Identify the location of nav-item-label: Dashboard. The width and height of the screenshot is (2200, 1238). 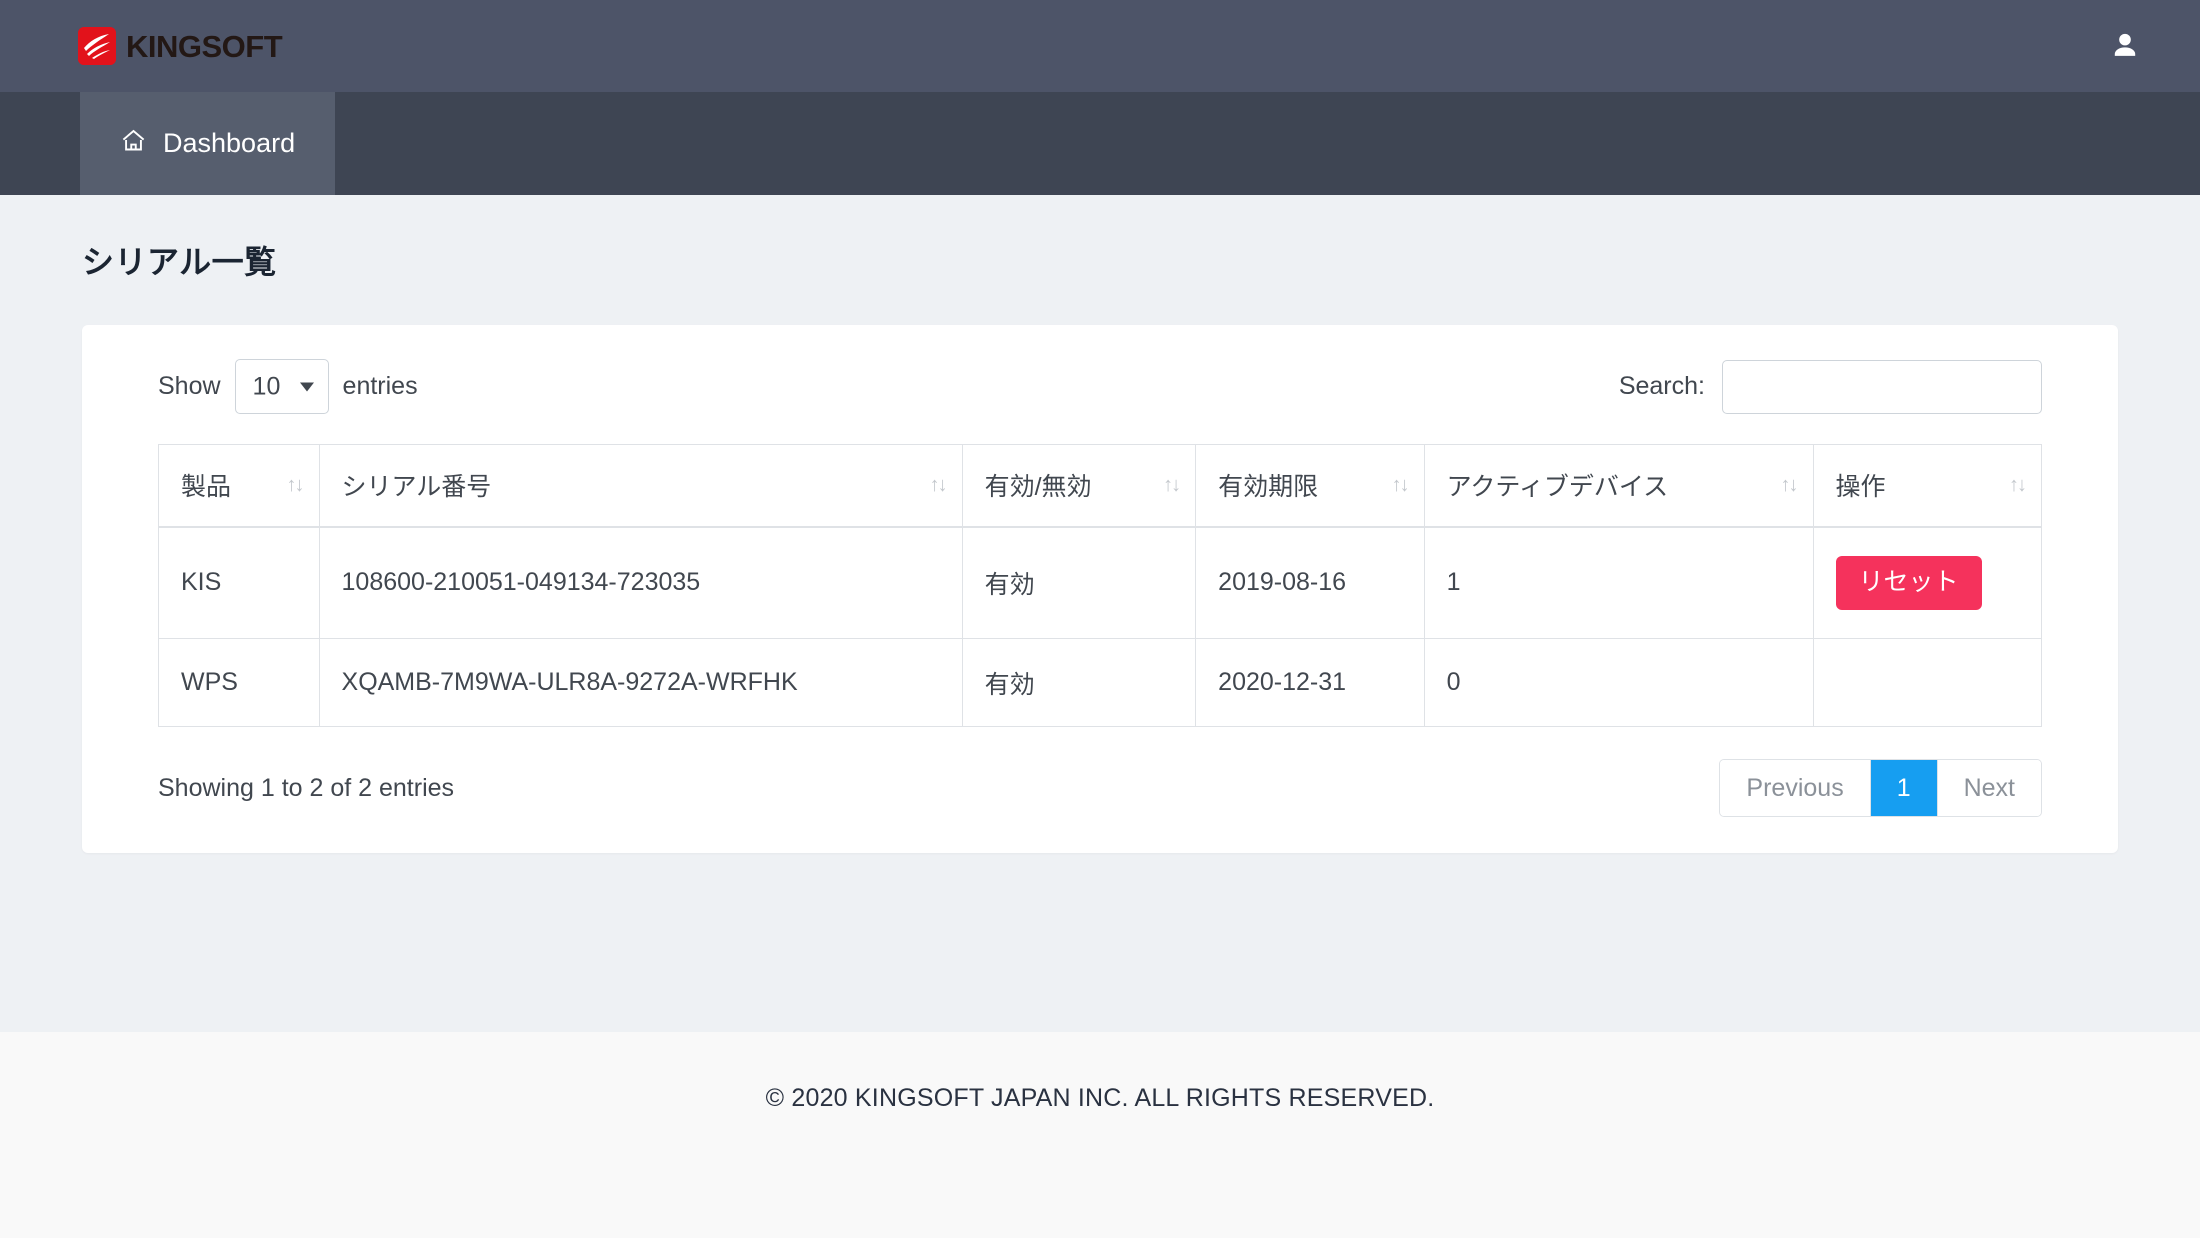
(229, 143).